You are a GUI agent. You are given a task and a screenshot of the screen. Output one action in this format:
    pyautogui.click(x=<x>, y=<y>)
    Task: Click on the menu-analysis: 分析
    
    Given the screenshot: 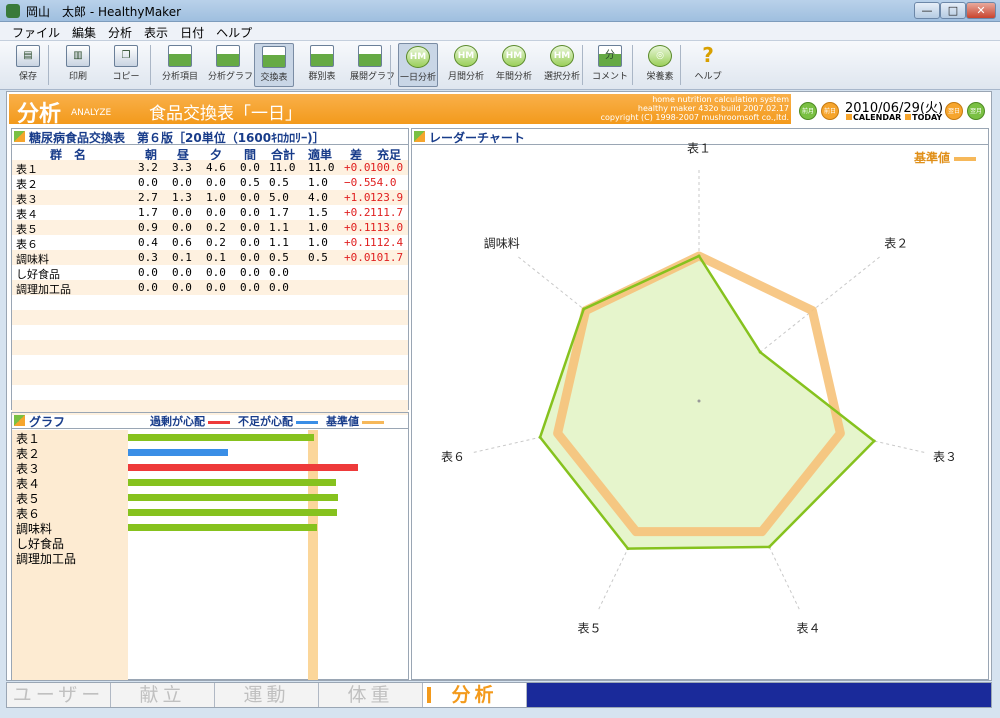 What is the action you would take?
    pyautogui.click(x=120, y=32)
    